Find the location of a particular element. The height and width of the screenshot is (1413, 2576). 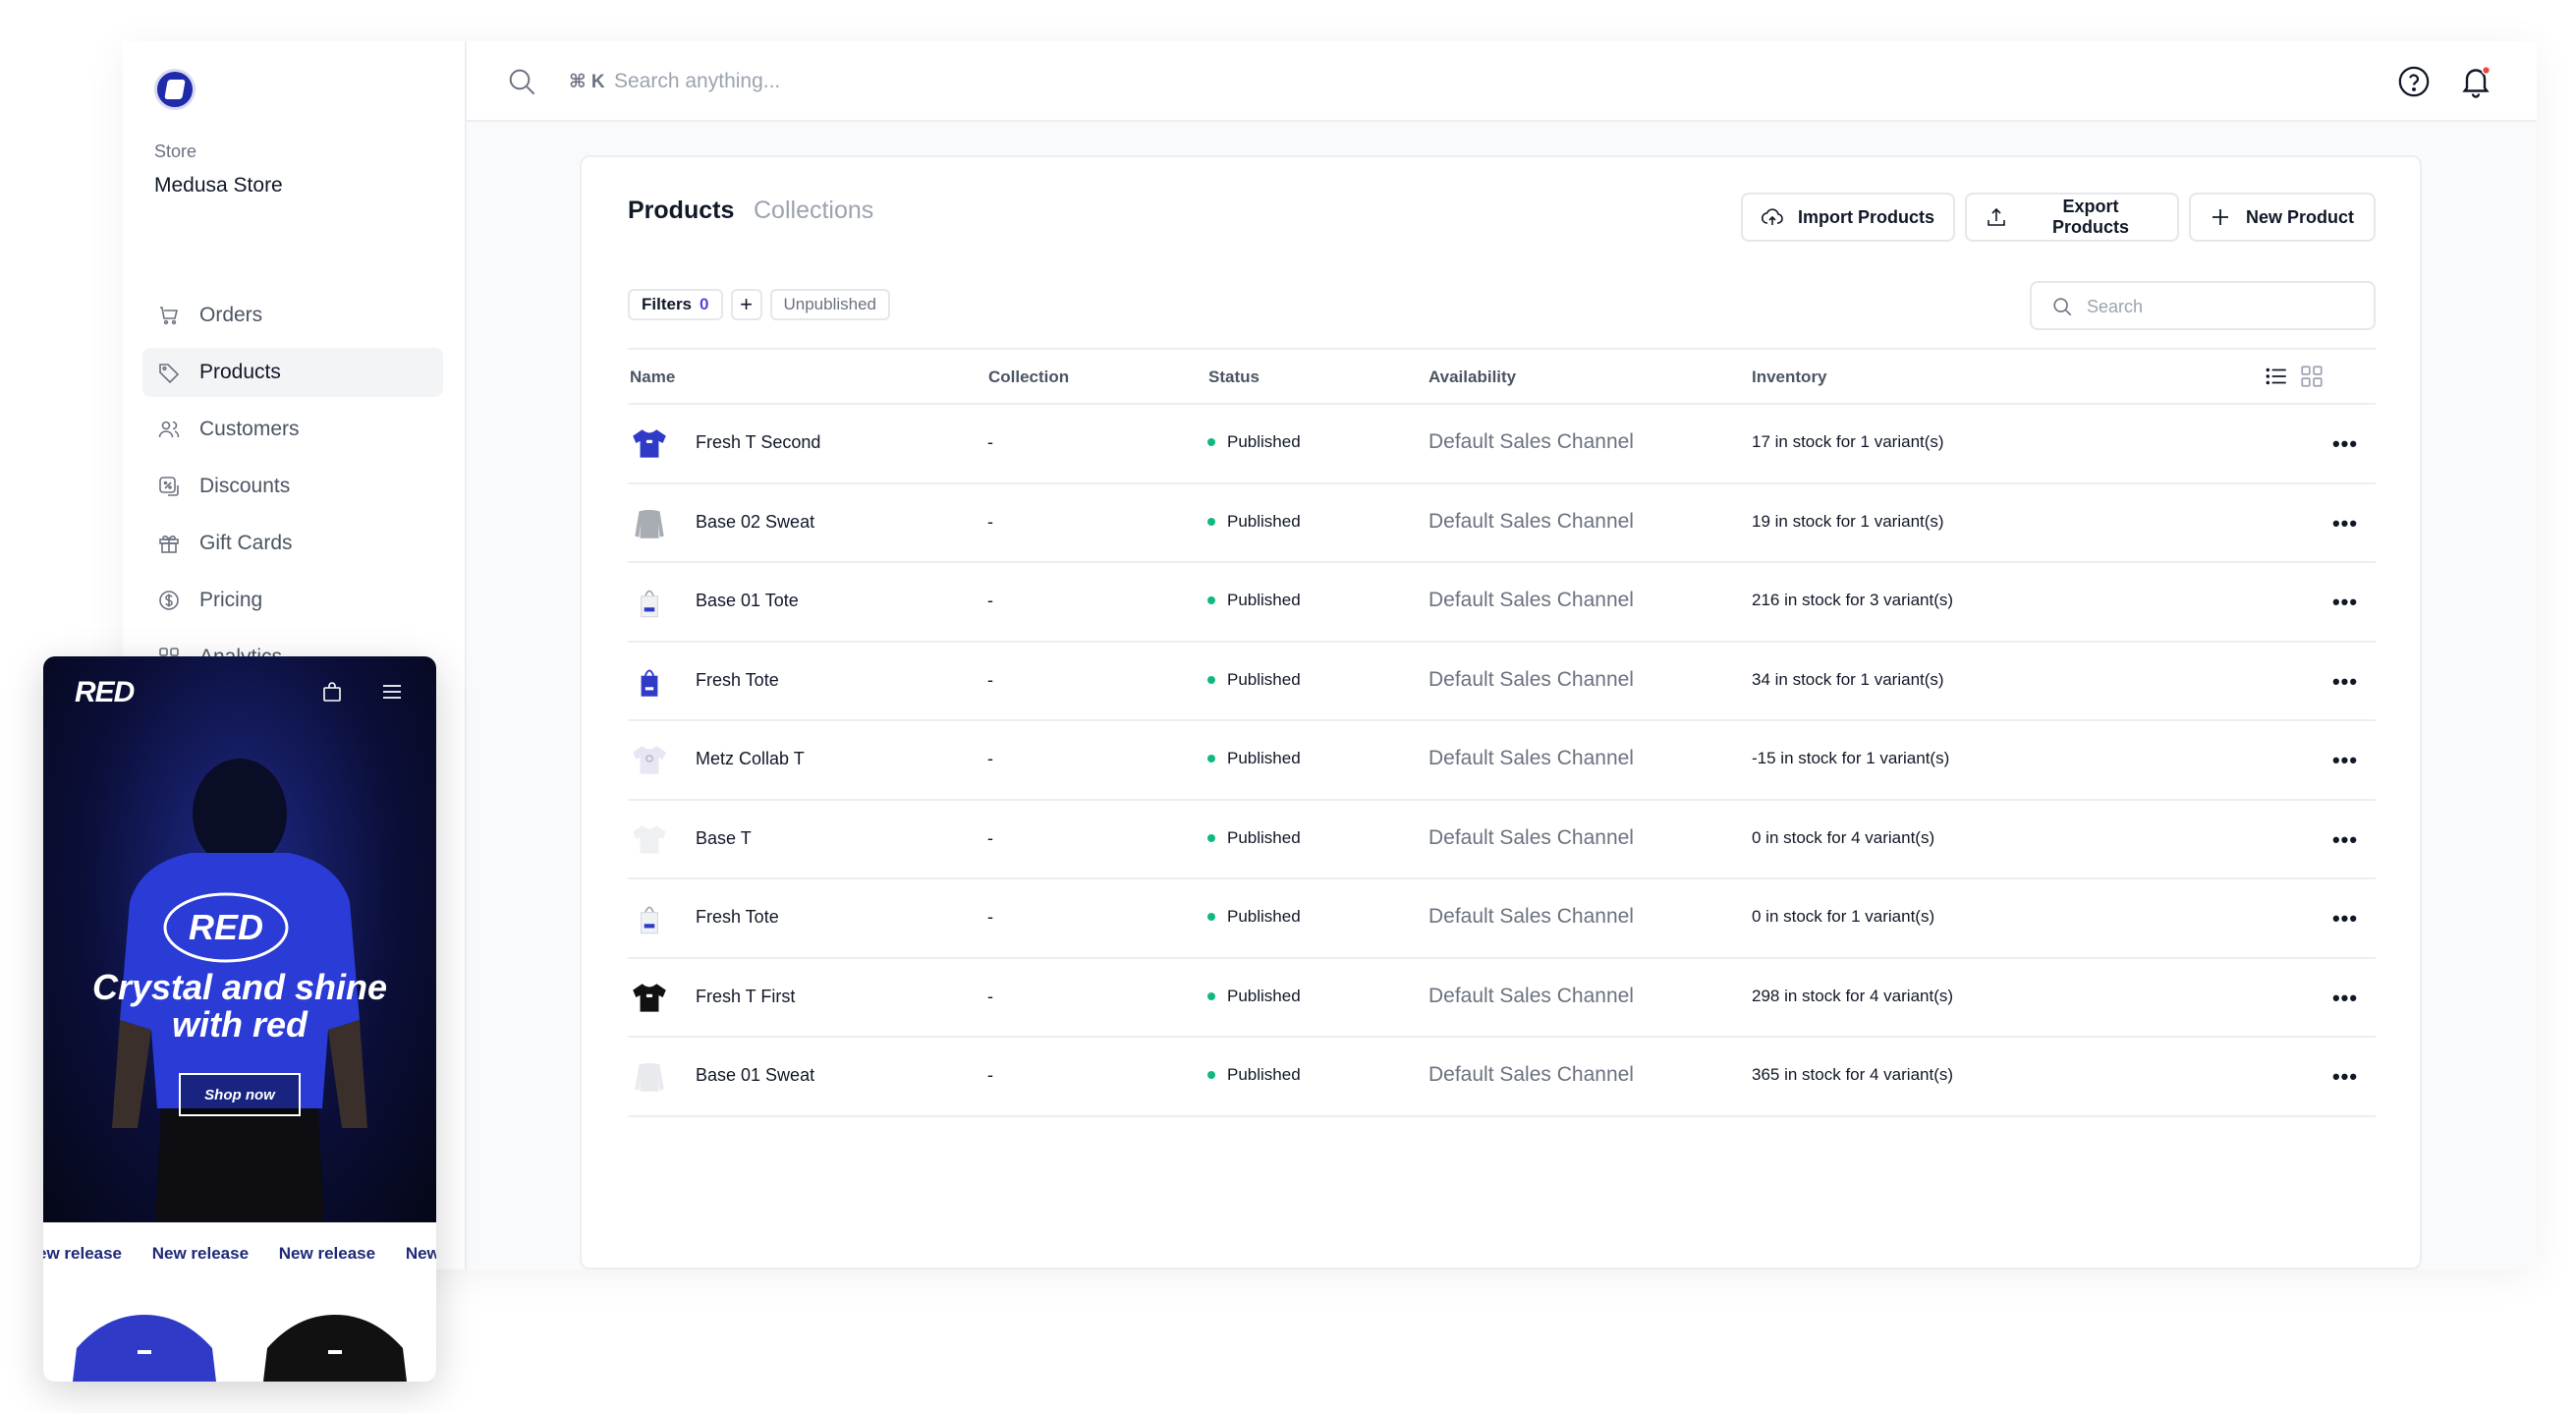

grid-view-icon is located at coordinates (2311, 377).